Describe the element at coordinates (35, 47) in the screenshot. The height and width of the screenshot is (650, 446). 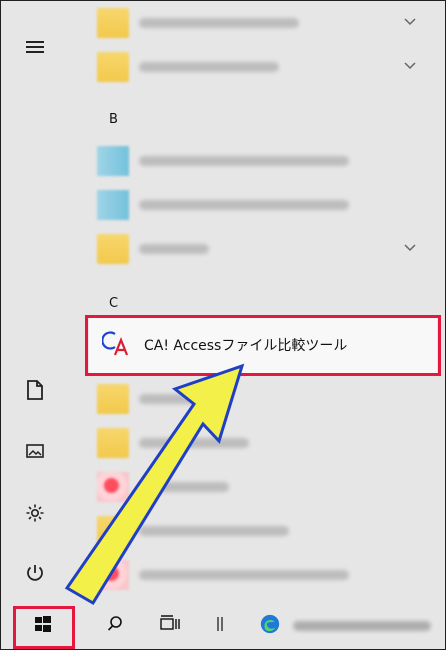
I see `hamburger-icon` at that location.